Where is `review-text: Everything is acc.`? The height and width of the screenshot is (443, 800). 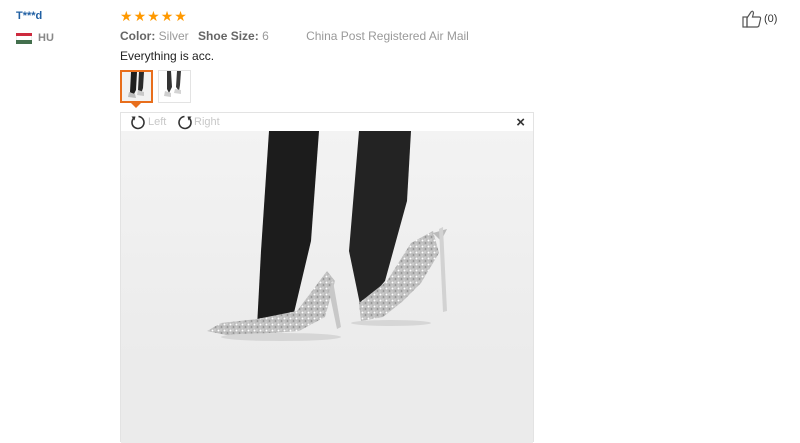 review-text: Everything is acc. is located at coordinates (167, 56).